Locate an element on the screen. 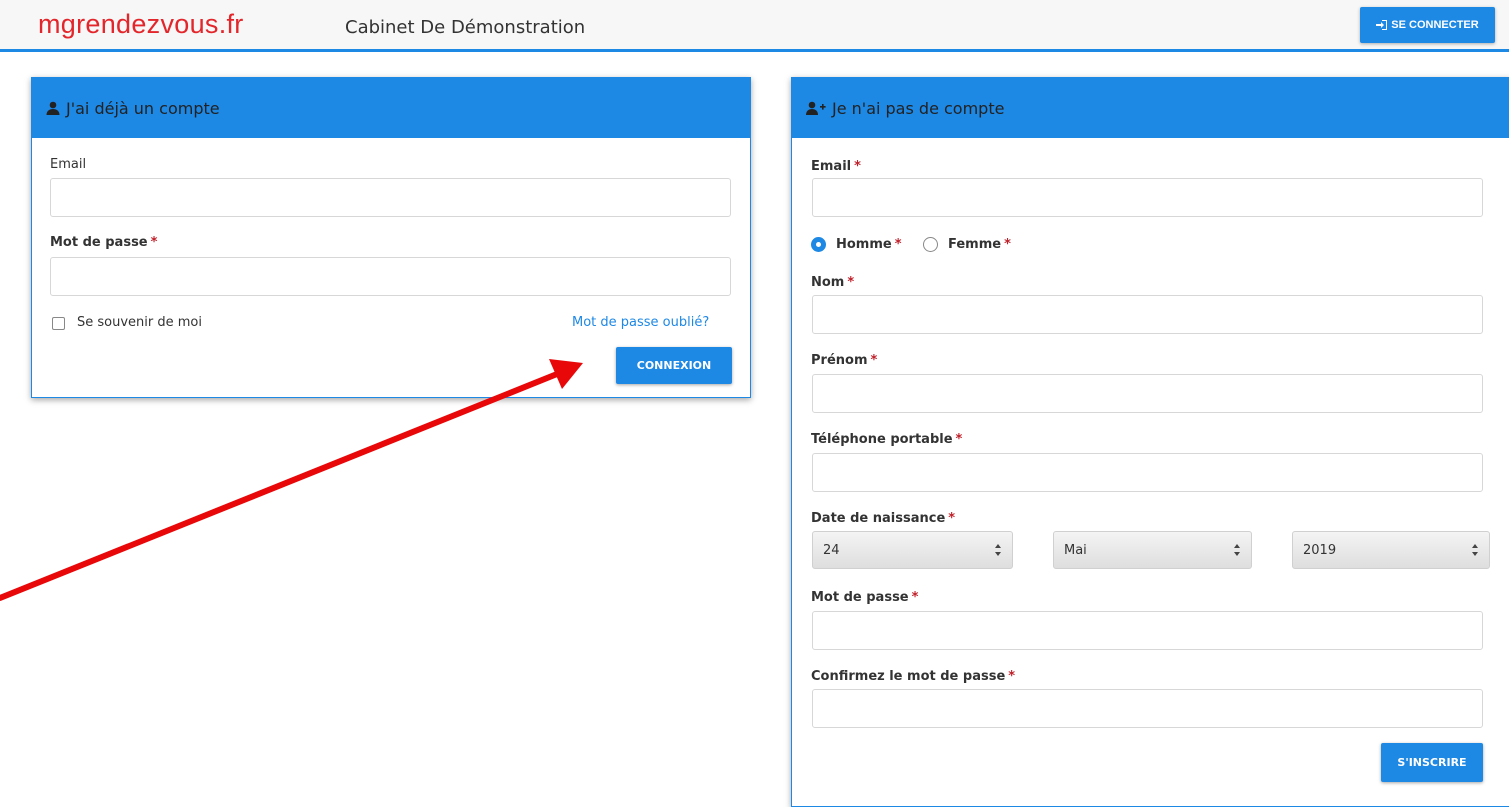 Image resolution: width=1509 pixels, height=807 pixels. birth-year-value: 2019 is located at coordinates (1320, 550).